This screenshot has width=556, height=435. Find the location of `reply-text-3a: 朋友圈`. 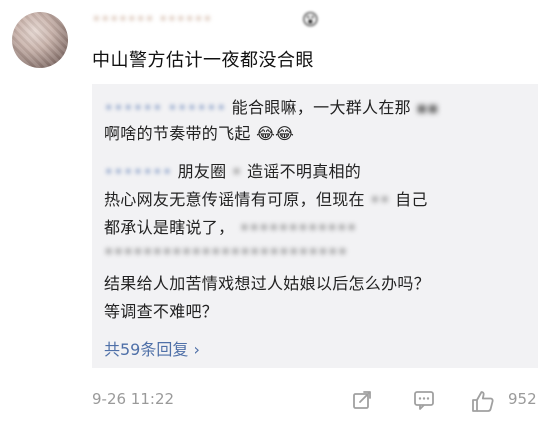

reply-text-3a: 朋友圈 is located at coordinates (202, 171).